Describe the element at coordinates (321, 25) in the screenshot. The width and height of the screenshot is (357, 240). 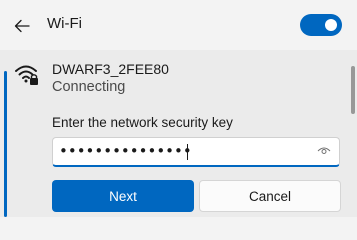
I see `wifi-toggle` at that location.